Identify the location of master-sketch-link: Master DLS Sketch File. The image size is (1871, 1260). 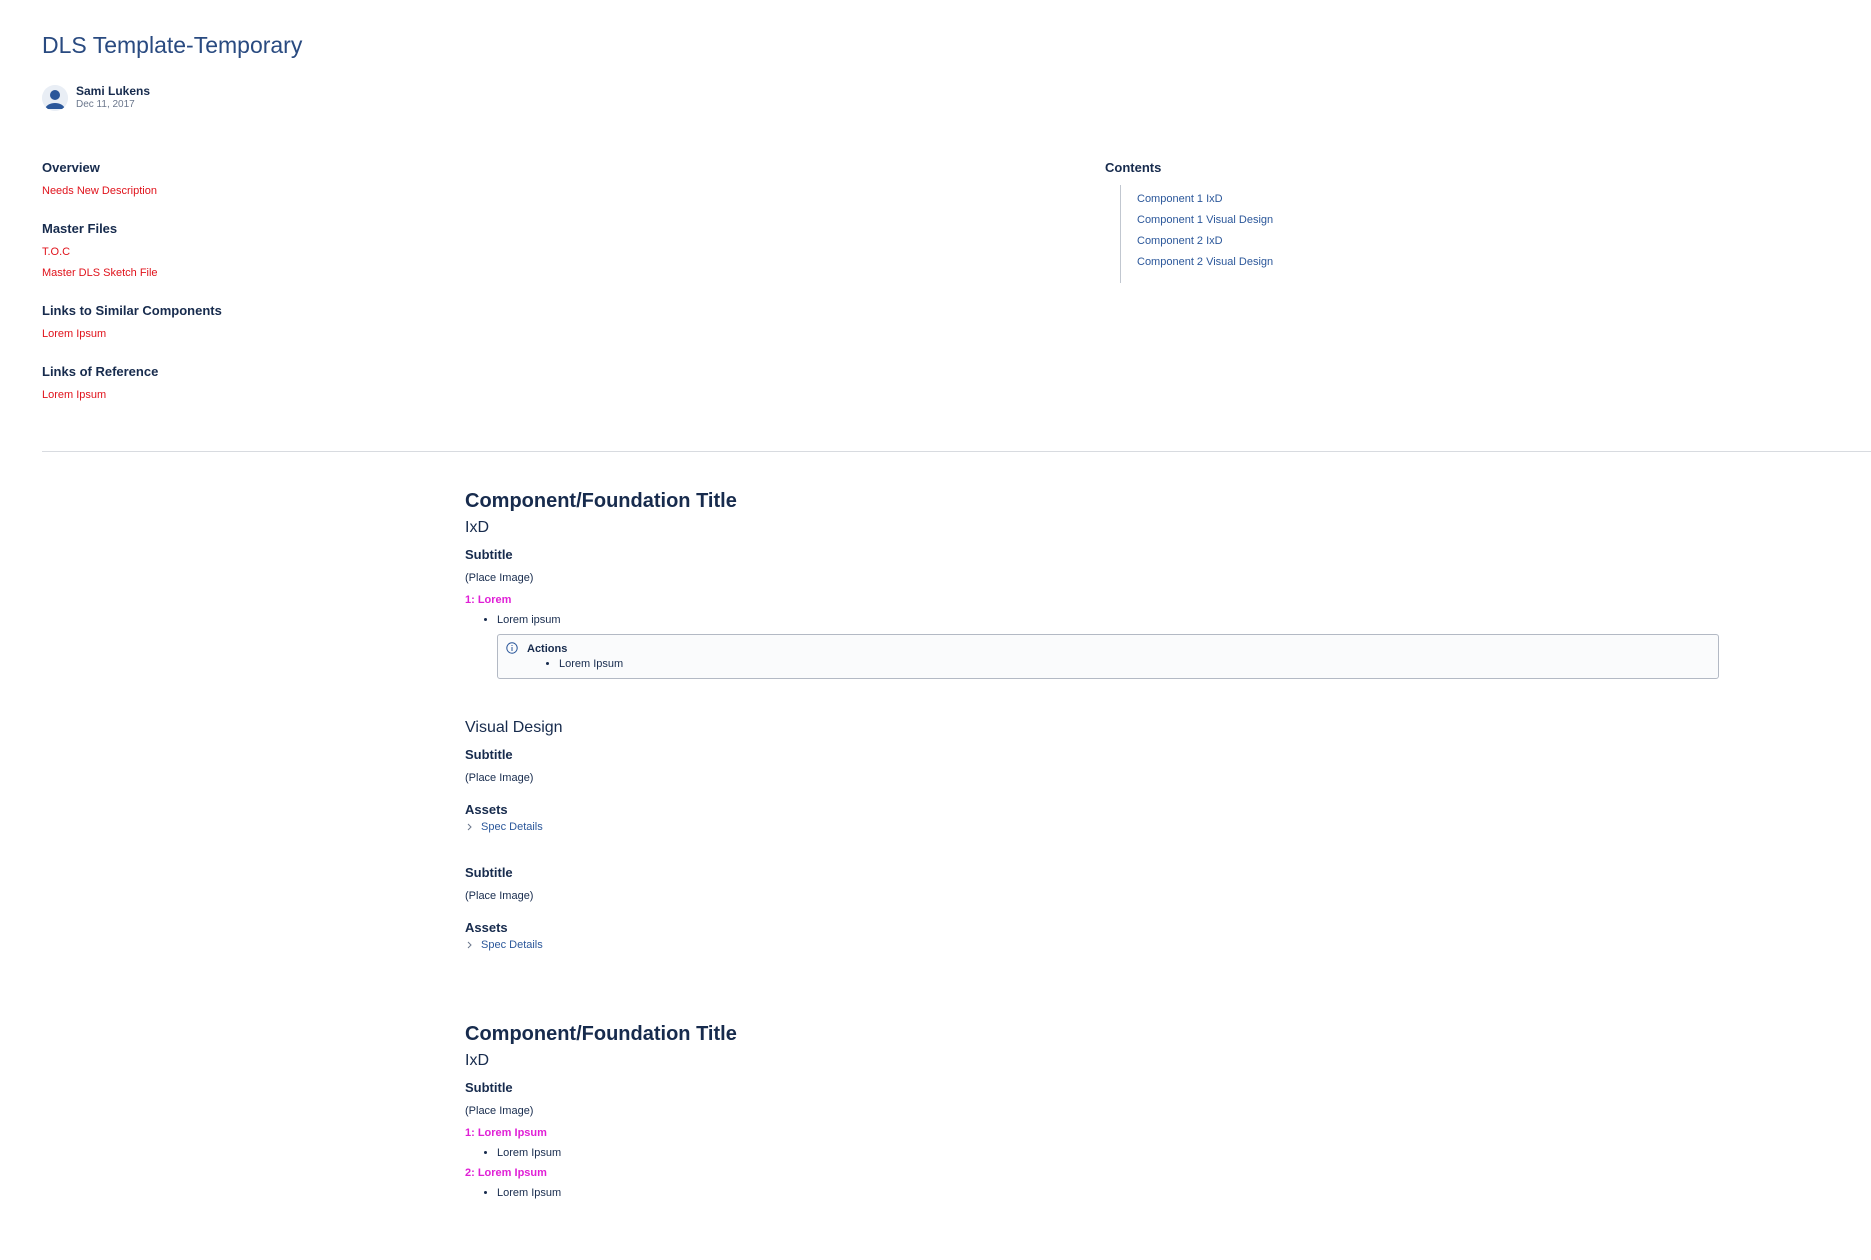
(292, 273).